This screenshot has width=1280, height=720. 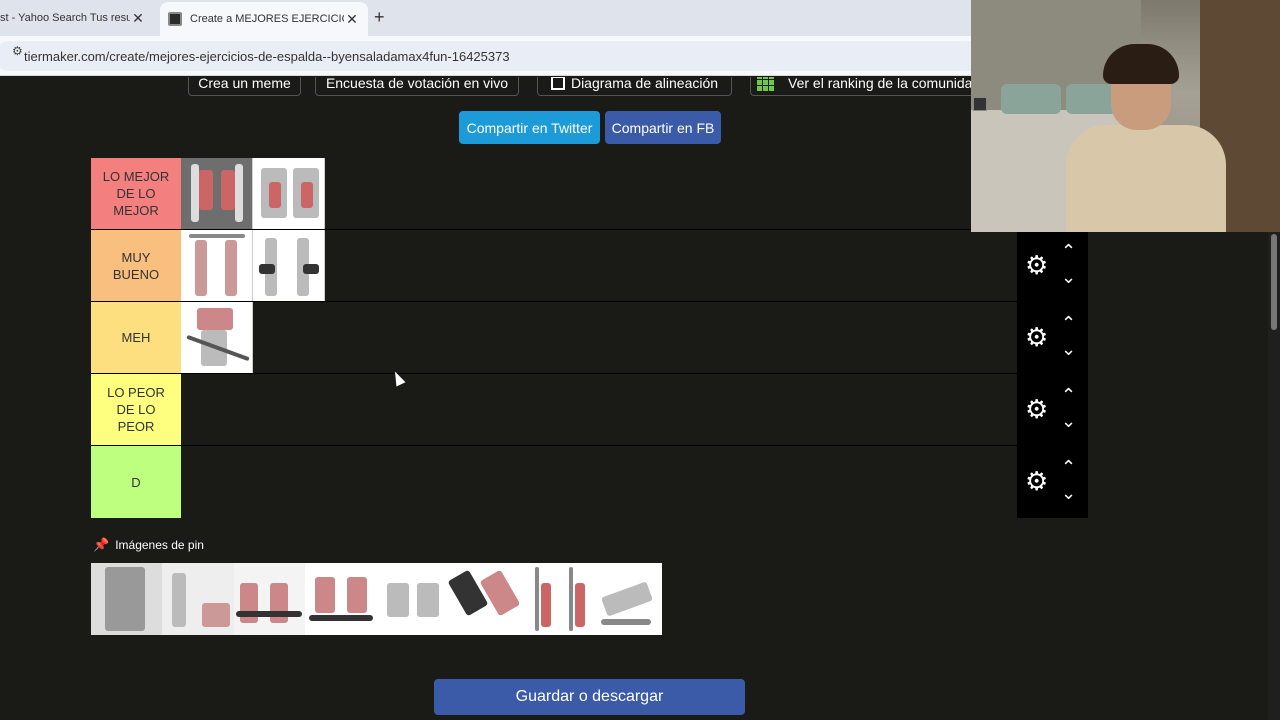 I want to click on share-facebook-label: Compartir en FB, so click(x=663, y=127).